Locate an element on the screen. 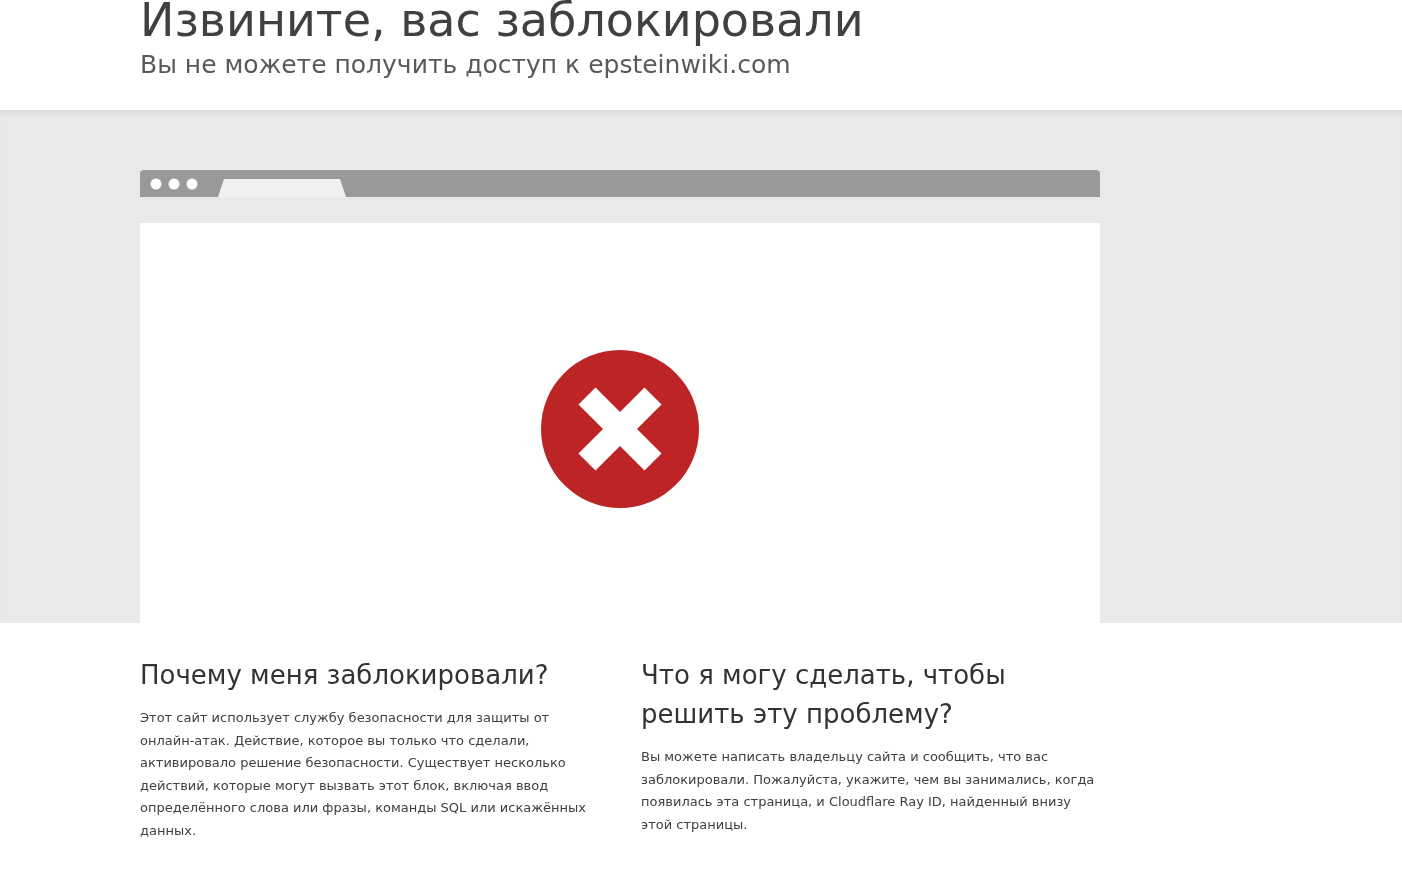 Image resolution: width=1402 pixels, height=874 pixels. page-title: Извините, вас заблокировали is located at coordinates (502, 23).